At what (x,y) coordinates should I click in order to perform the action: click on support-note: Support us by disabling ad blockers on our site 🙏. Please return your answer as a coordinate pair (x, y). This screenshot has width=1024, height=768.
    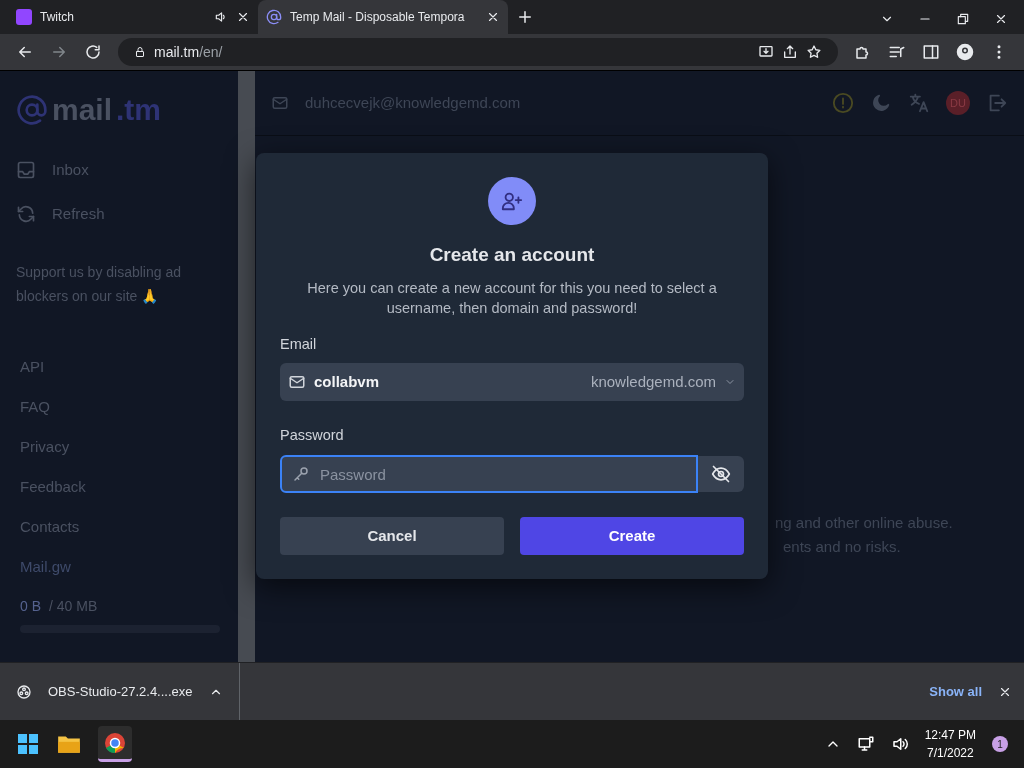
    Looking at the image, I should click on (99, 284).